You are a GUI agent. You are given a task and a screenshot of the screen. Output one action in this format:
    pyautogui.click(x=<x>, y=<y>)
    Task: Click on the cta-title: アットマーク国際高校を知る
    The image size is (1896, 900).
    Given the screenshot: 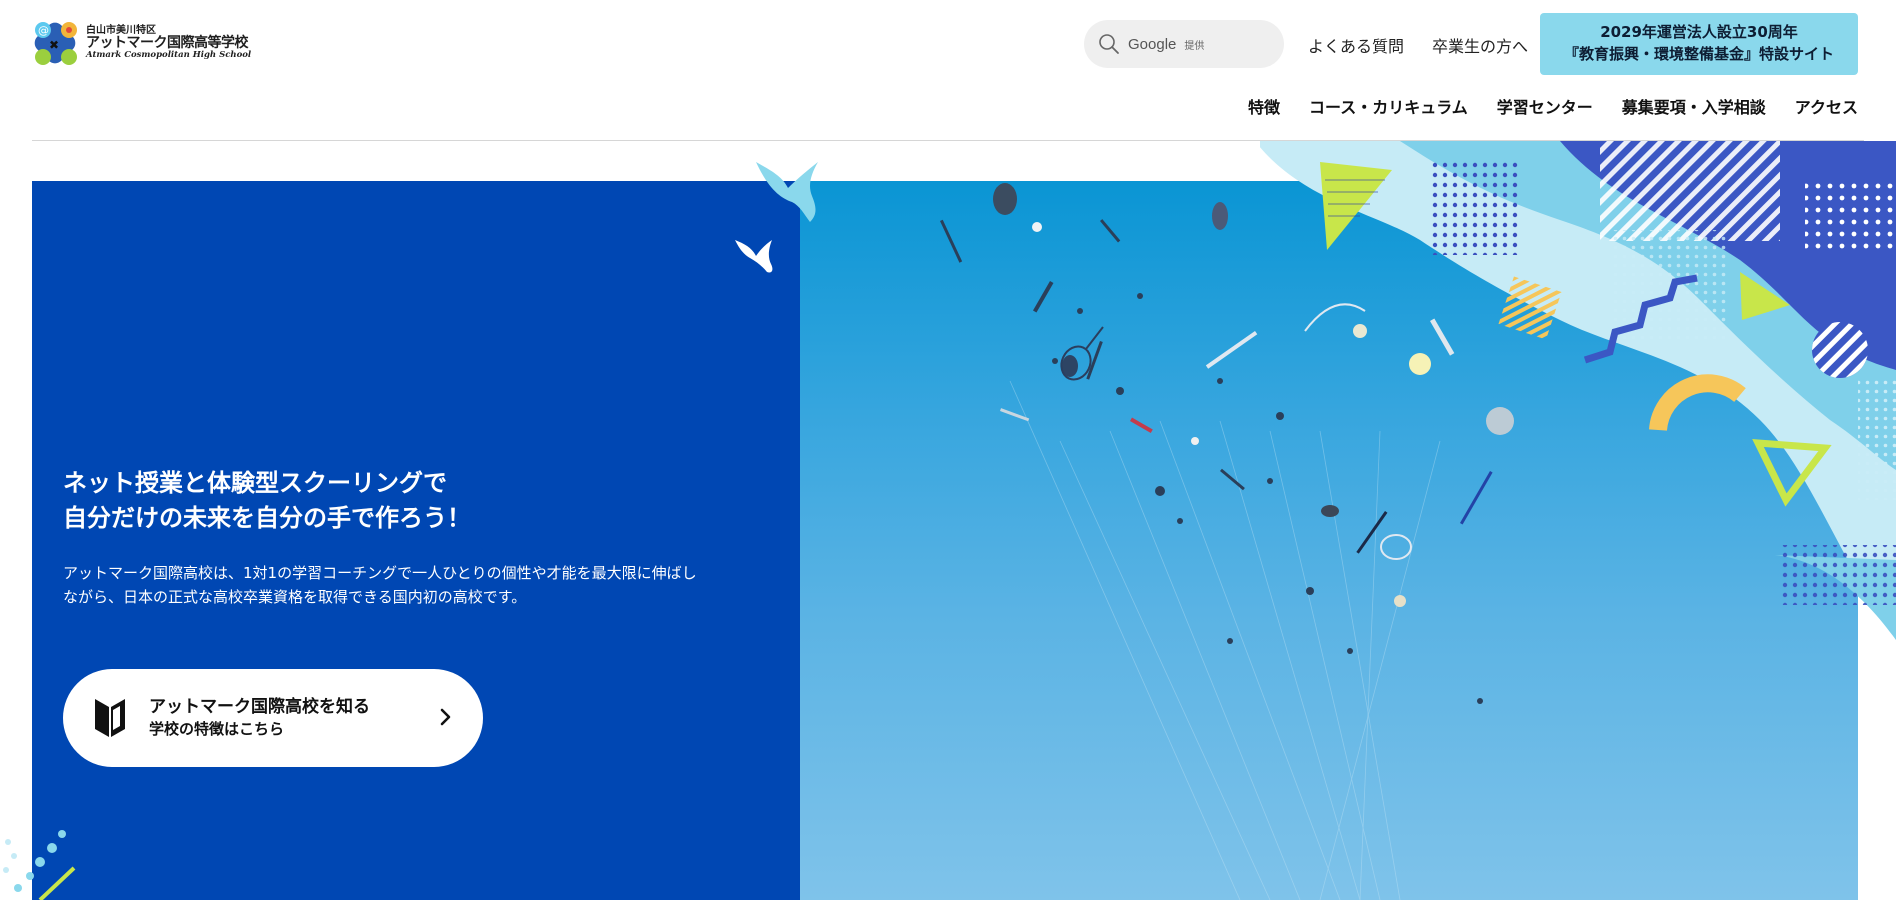 What is the action you would take?
    pyautogui.click(x=259, y=706)
    